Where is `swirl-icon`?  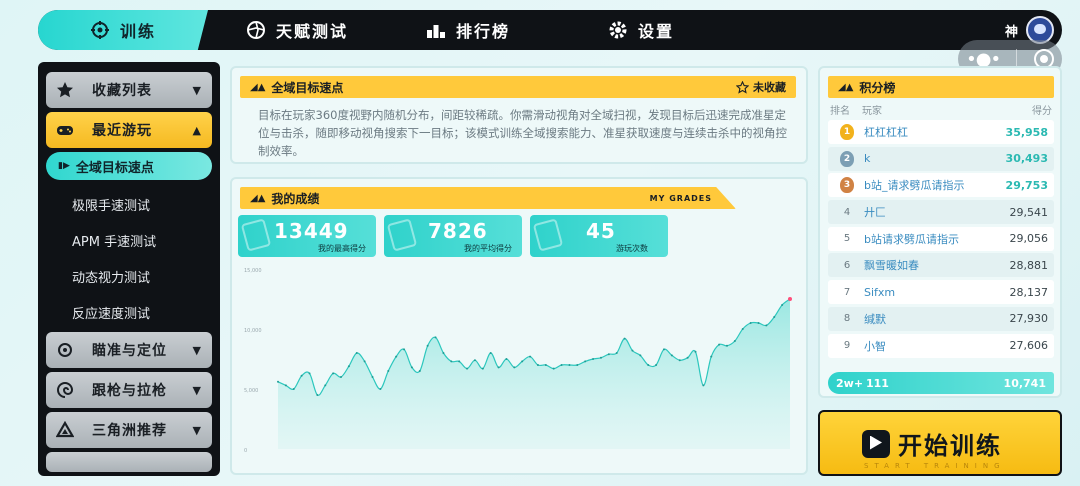
swirl-icon is located at coordinates (65, 390).